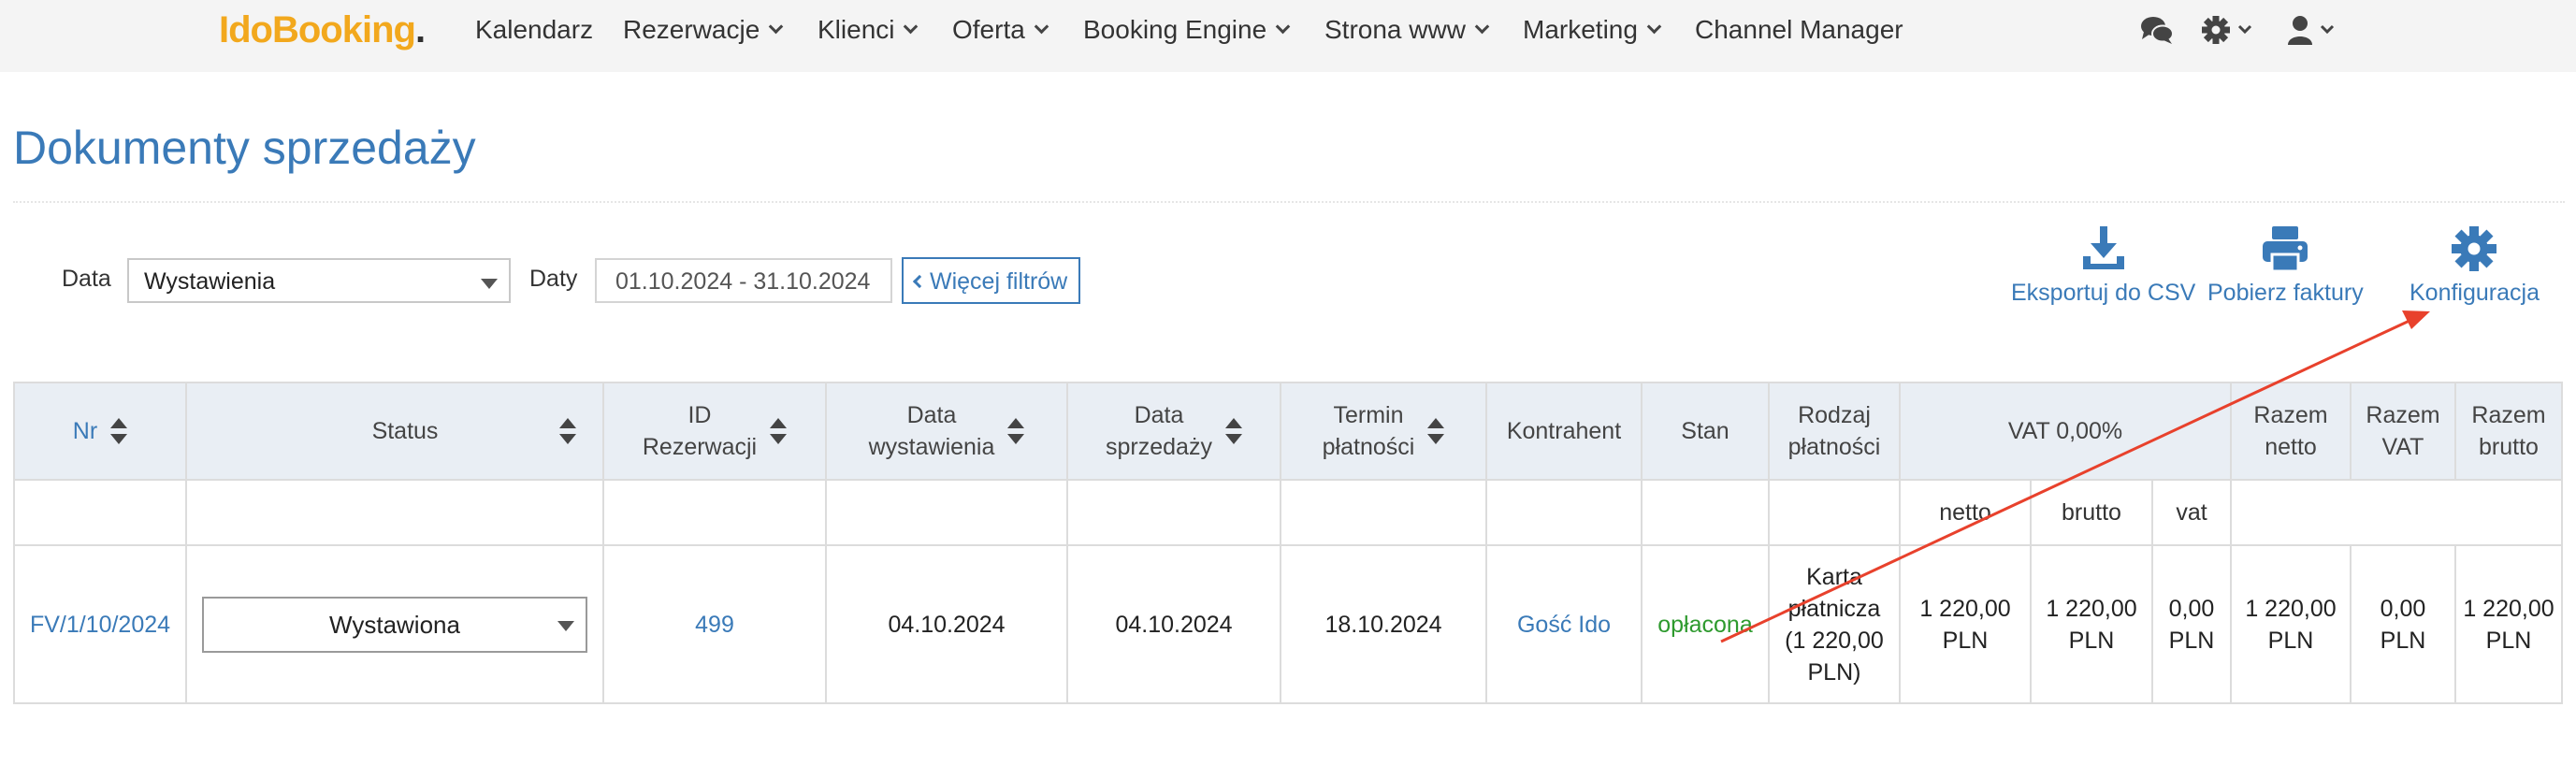 This screenshot has height=765, width=2576. I want to click on table-cell-rodzaj-platnosci: Karta płatnicza (1 220,00 PLN), so click(1835, 624).